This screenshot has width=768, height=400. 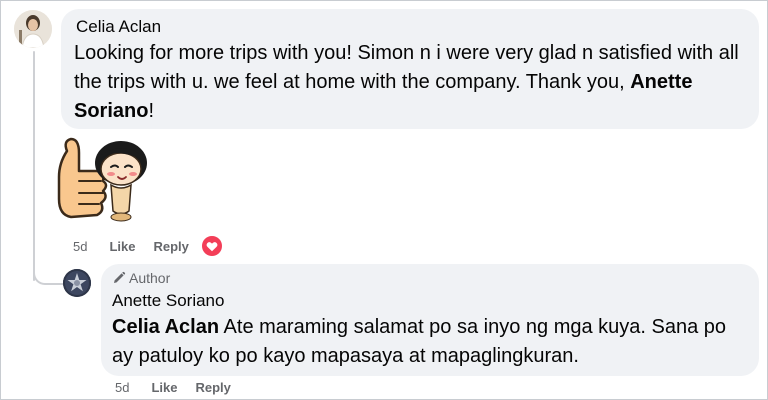 What do you see at coordinates (151, 111) in the screenshot?
I see `comment-body-end: !` at bounding box center [151, 111].